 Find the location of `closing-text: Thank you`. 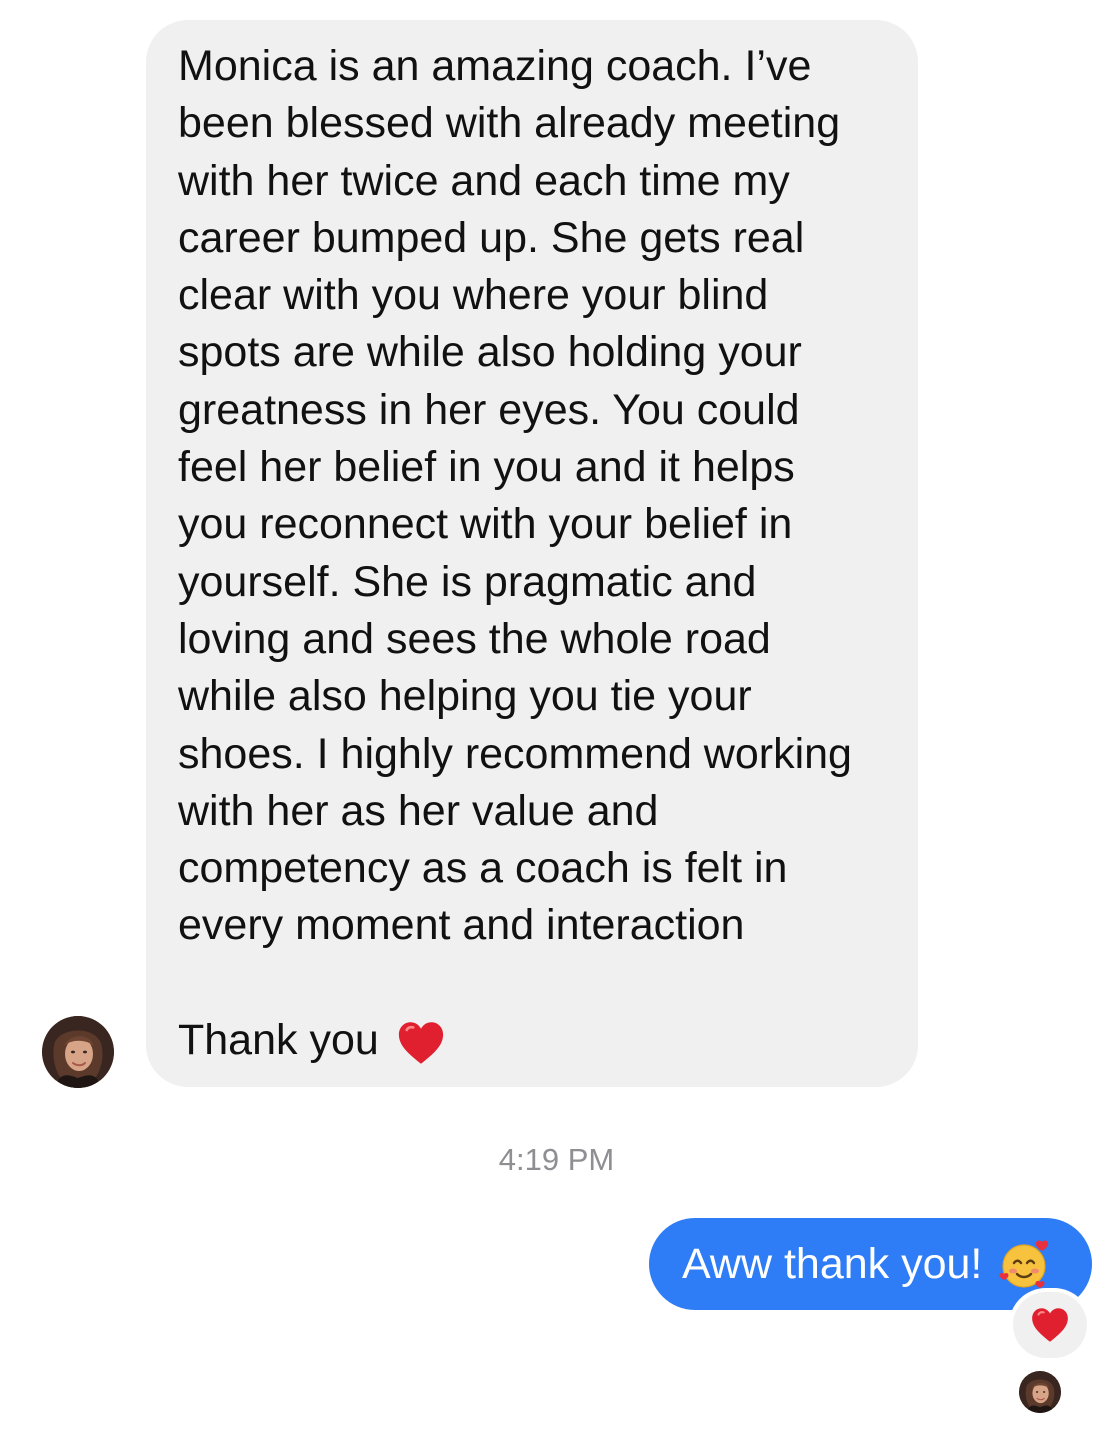

closing-text: Thank you is located at coordinates (278, 1040).